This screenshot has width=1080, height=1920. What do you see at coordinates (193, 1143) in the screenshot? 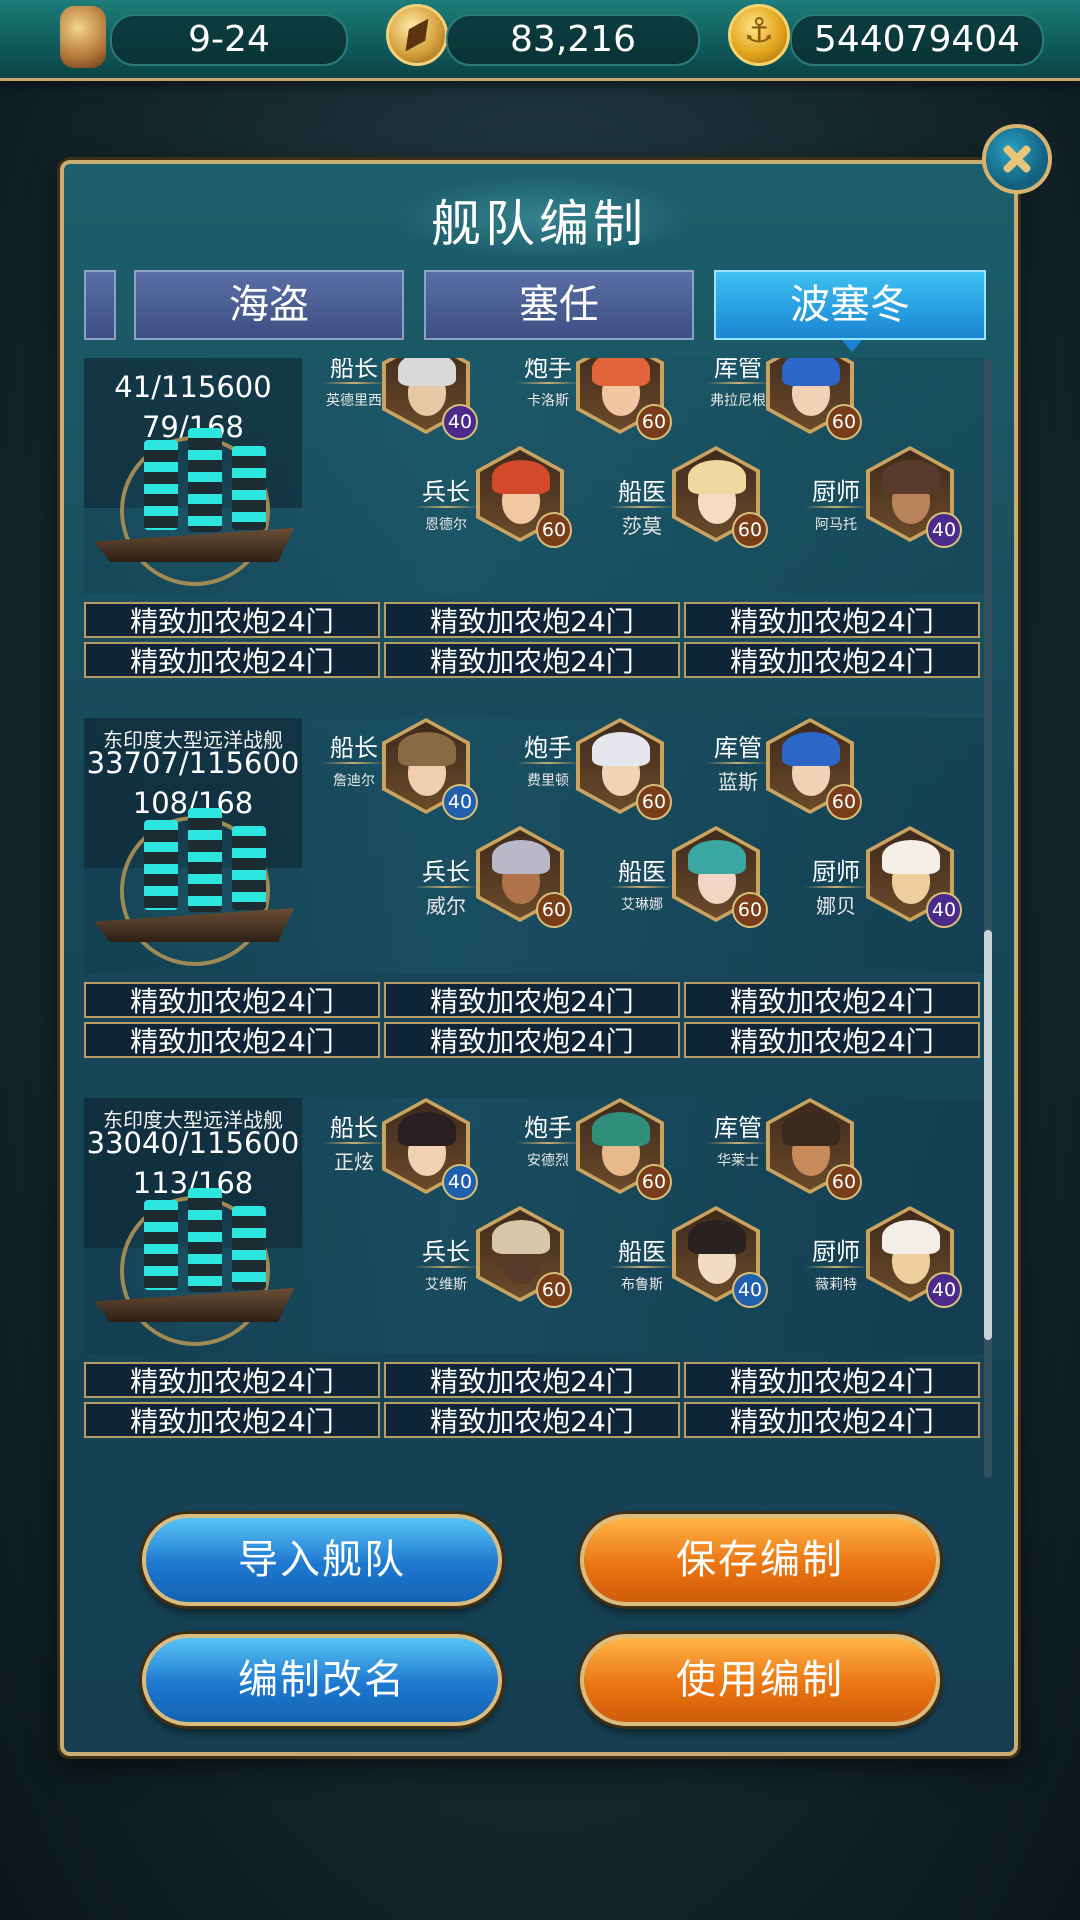
I see `ship-durability: 33040/115600` at bounding box center [193, 1143].